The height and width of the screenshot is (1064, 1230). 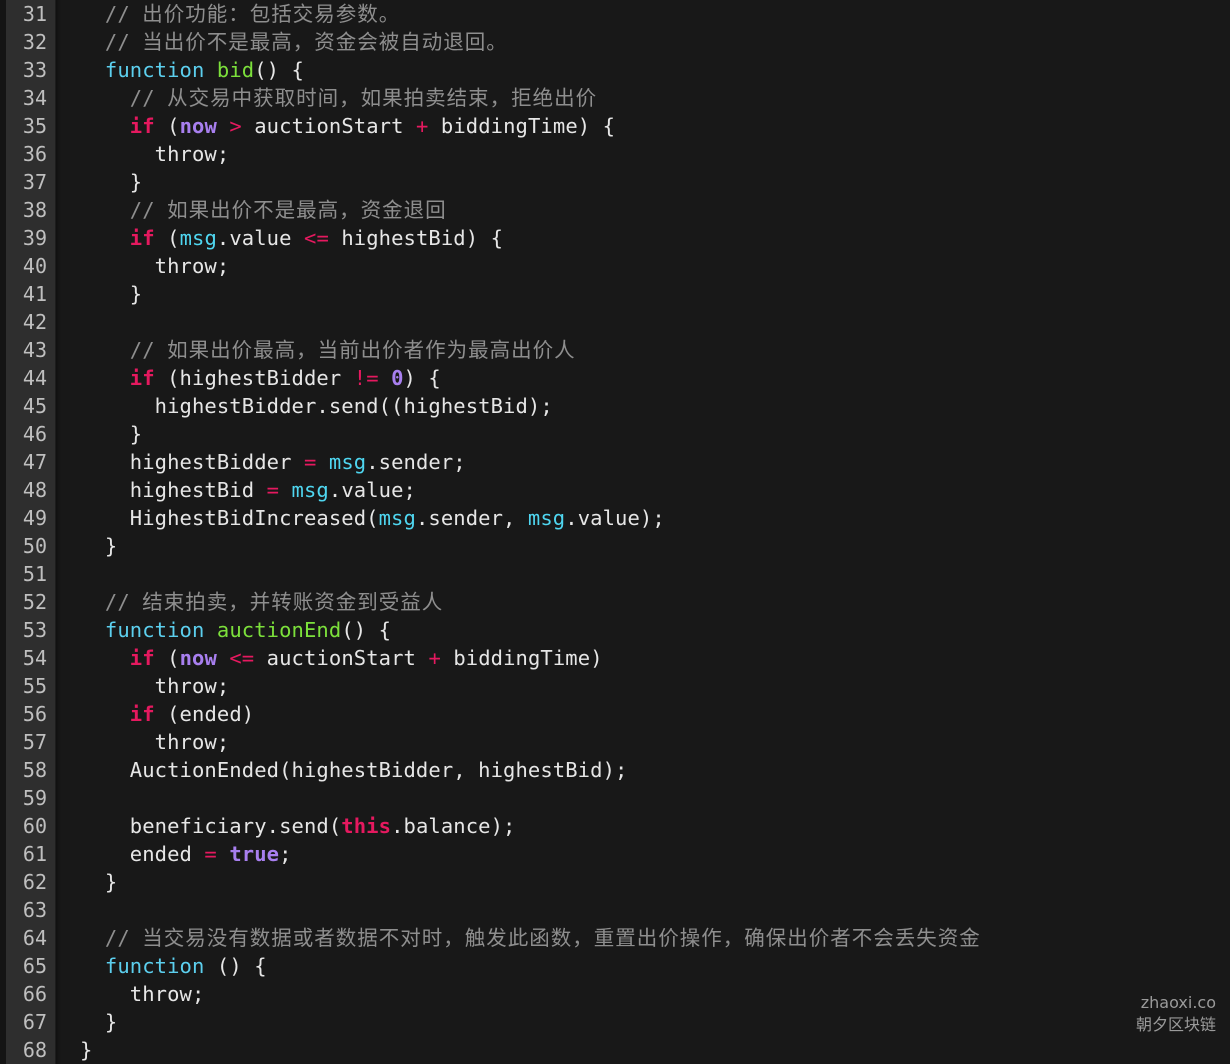 I want to click on code-line: highestBidder.send((highestBid);, so click(x=646, y=406).